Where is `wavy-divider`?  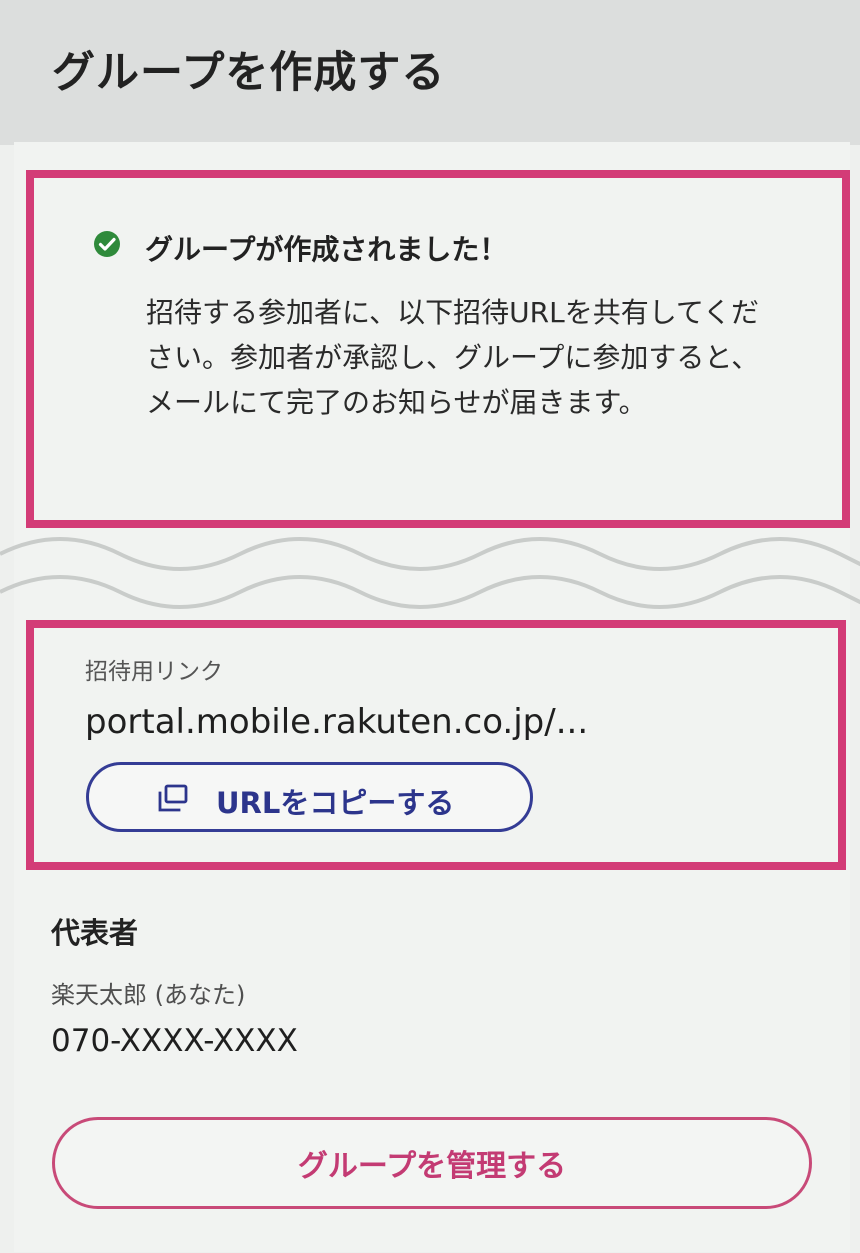 wavy-divider is located at coordinates (430, 573).